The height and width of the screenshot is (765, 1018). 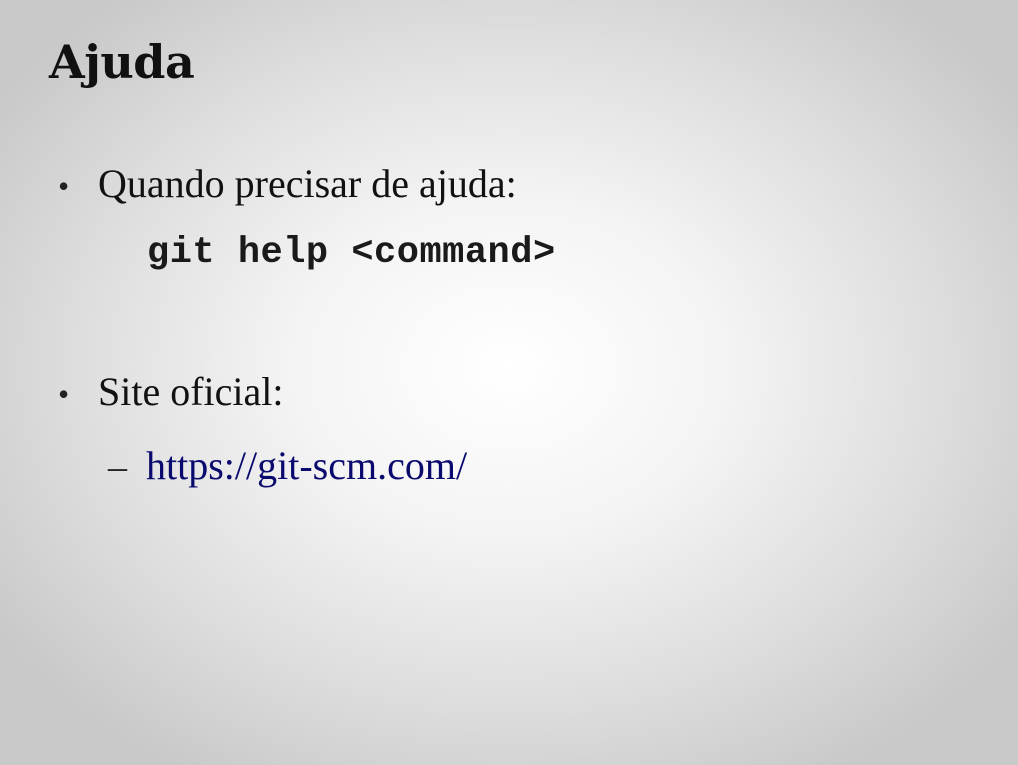 I want to click on sub-item-official-site: – https://git-scm.com/, so click(x=287, y=465).